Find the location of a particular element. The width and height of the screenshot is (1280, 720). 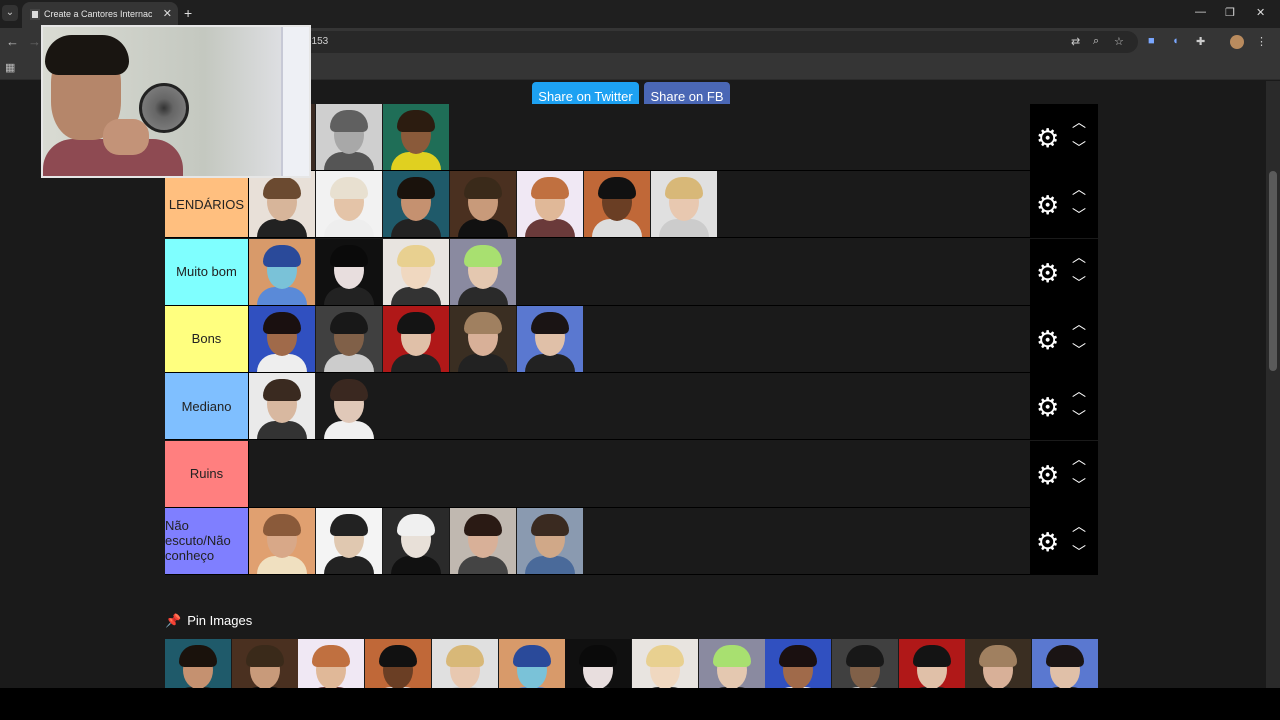

translate-extension-icon: ■ is located at coordinates (1151, 41).